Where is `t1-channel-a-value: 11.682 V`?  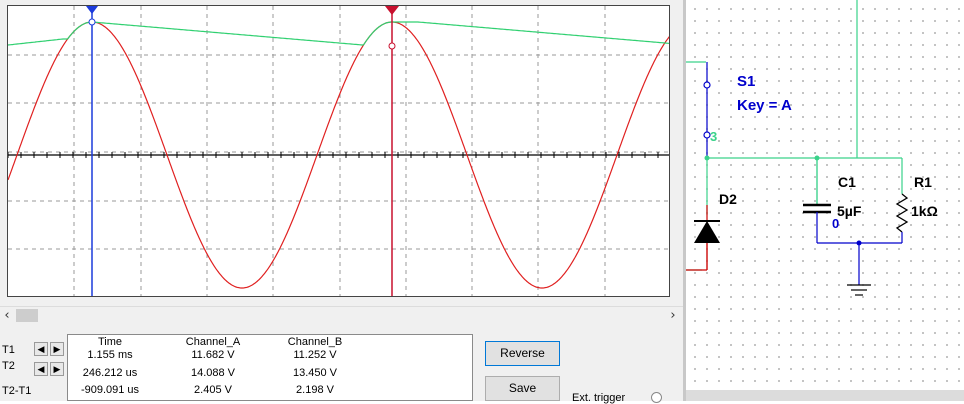 t1-channel-a-value: 11.682 V is located at coordinates (213, 355).